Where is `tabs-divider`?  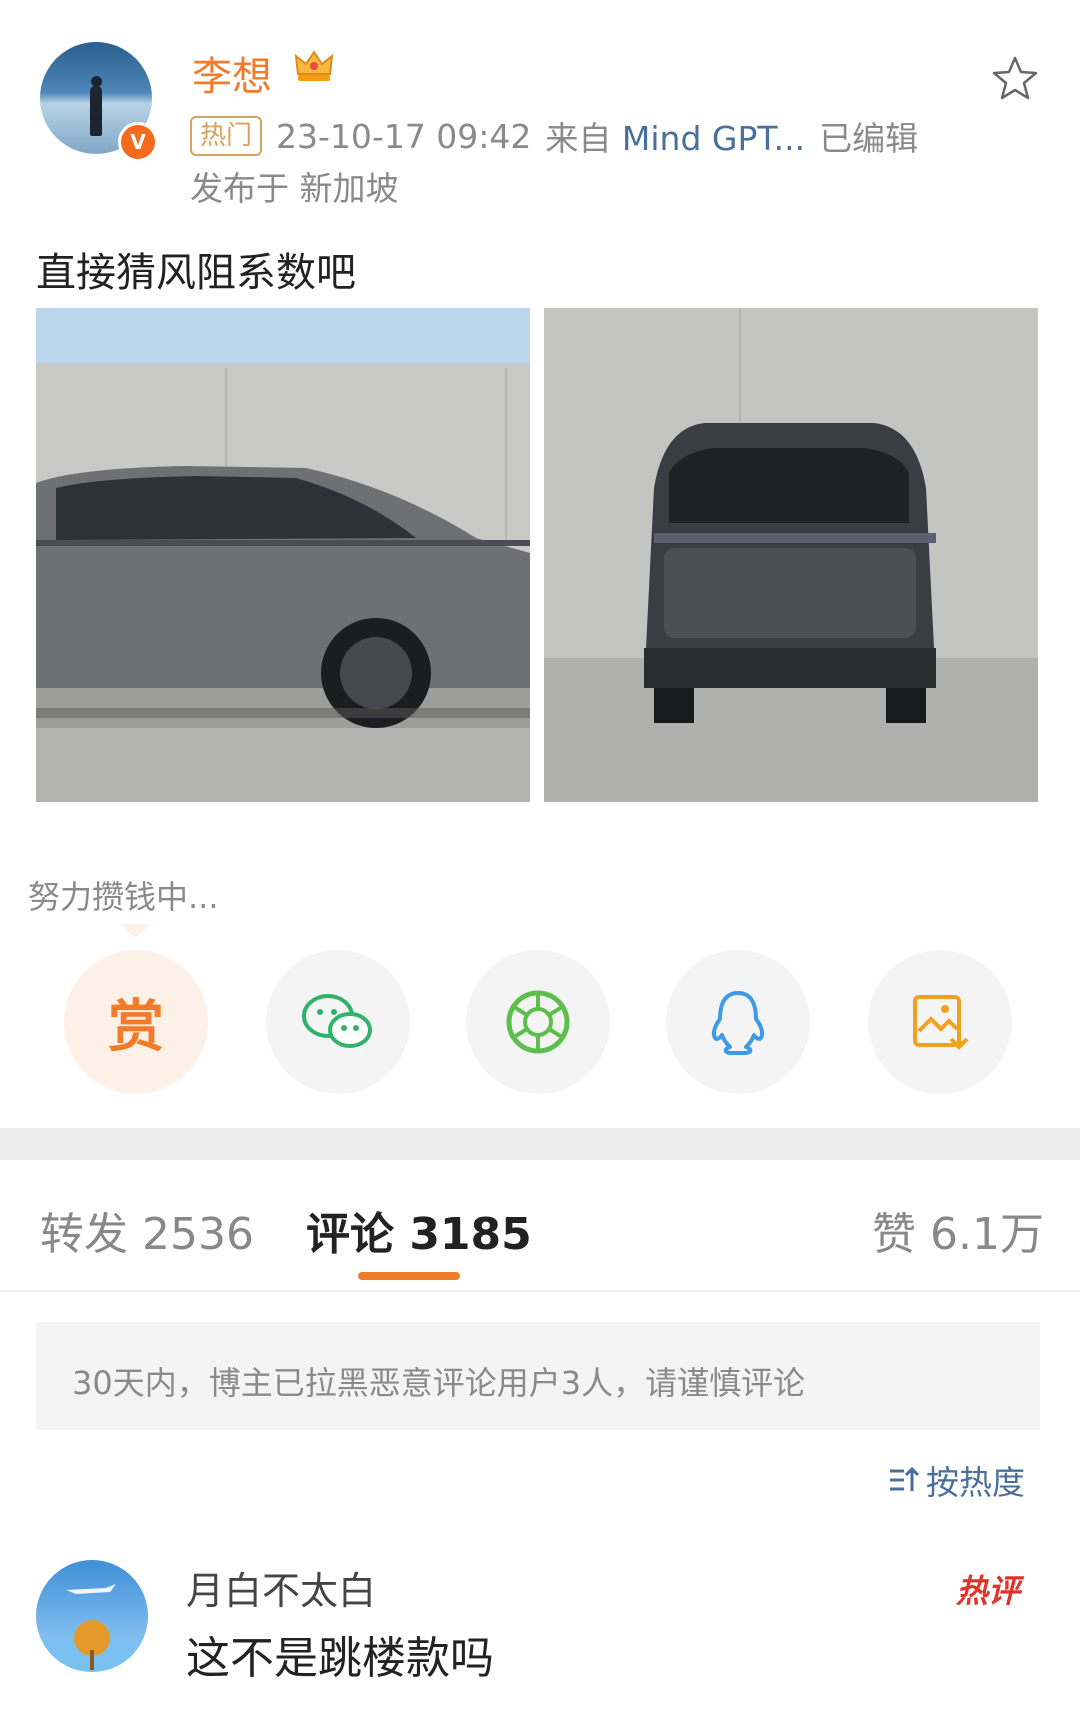 tabs-divider is located at coordinates (540, 1291).